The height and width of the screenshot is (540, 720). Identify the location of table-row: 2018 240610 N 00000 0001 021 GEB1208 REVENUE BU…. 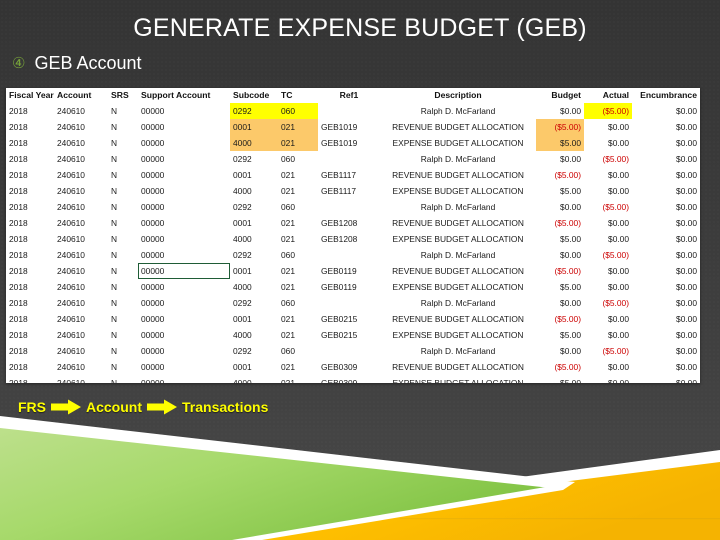
(353, 223).